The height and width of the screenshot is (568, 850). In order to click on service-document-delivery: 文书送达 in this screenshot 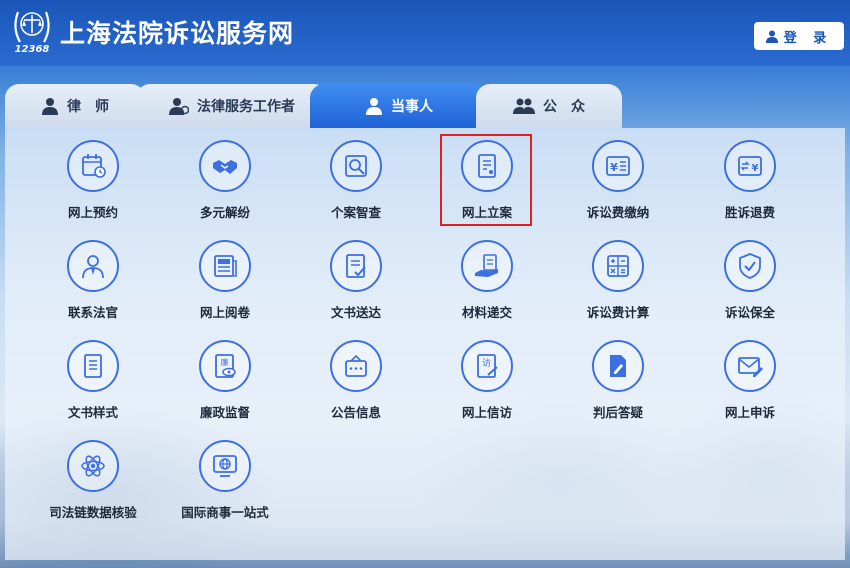, I will do `click(356, 288)`.